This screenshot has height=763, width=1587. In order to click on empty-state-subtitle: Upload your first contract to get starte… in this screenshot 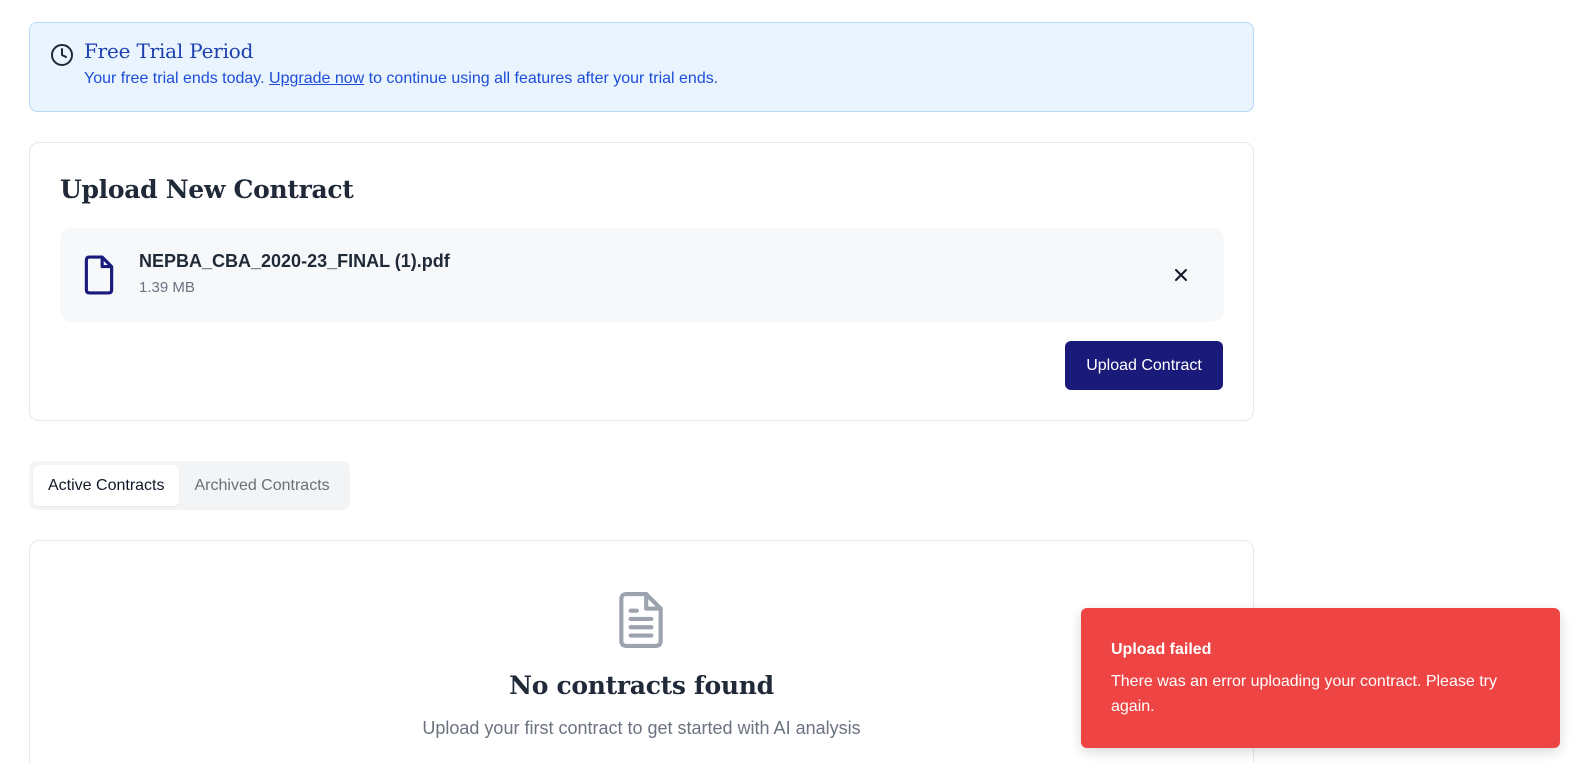, I will do `click(641, 728)`.